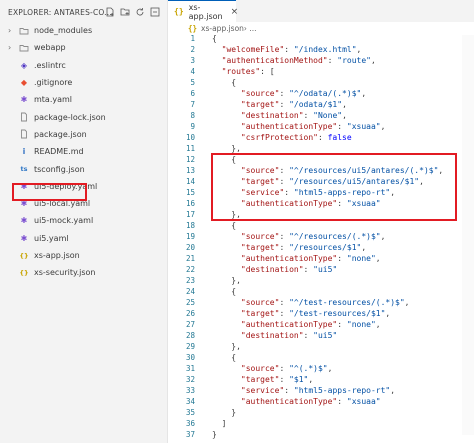 Image resolution: width=474 pixels, height=443 pixels. Describe the element at coordinates (313, 126) in the screenshot. I see `code-text: "authenticationType": "xsuaa",` at that location.